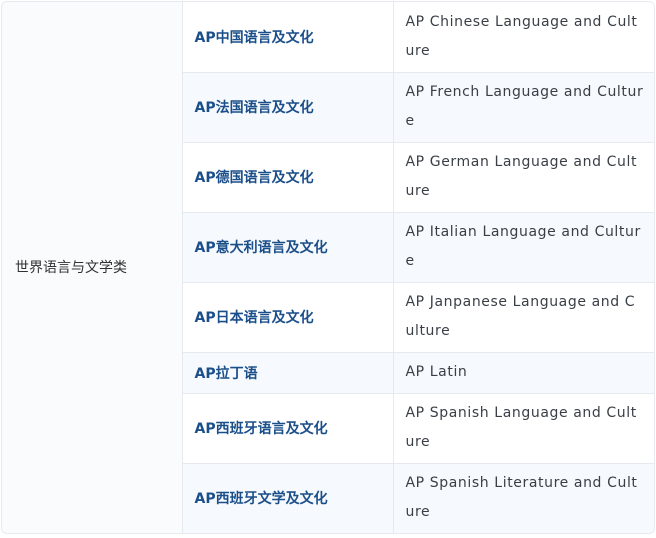  I want to click on course-chinese-name: AP西班牙文学及文化, so click(288, 497).